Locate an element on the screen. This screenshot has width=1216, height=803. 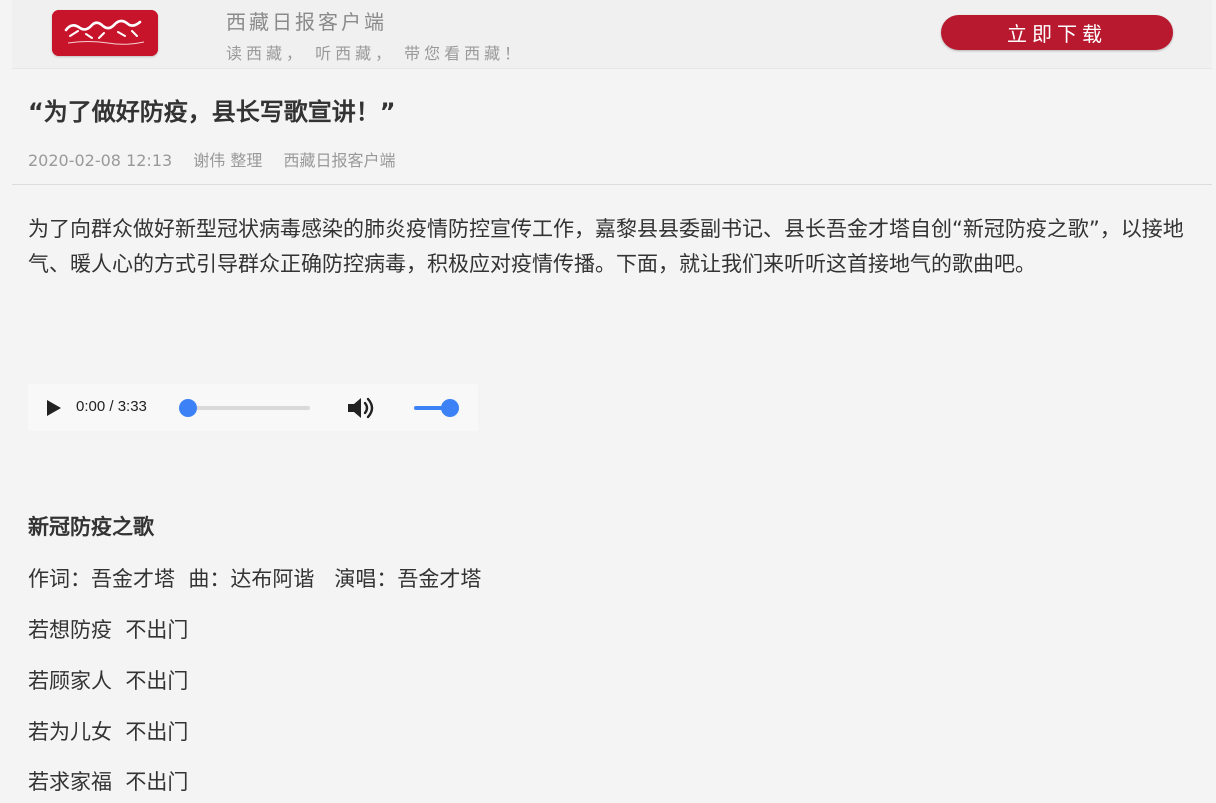
audio-time-display: 0:00 / 3:33 is located at coordinates (111, 406).